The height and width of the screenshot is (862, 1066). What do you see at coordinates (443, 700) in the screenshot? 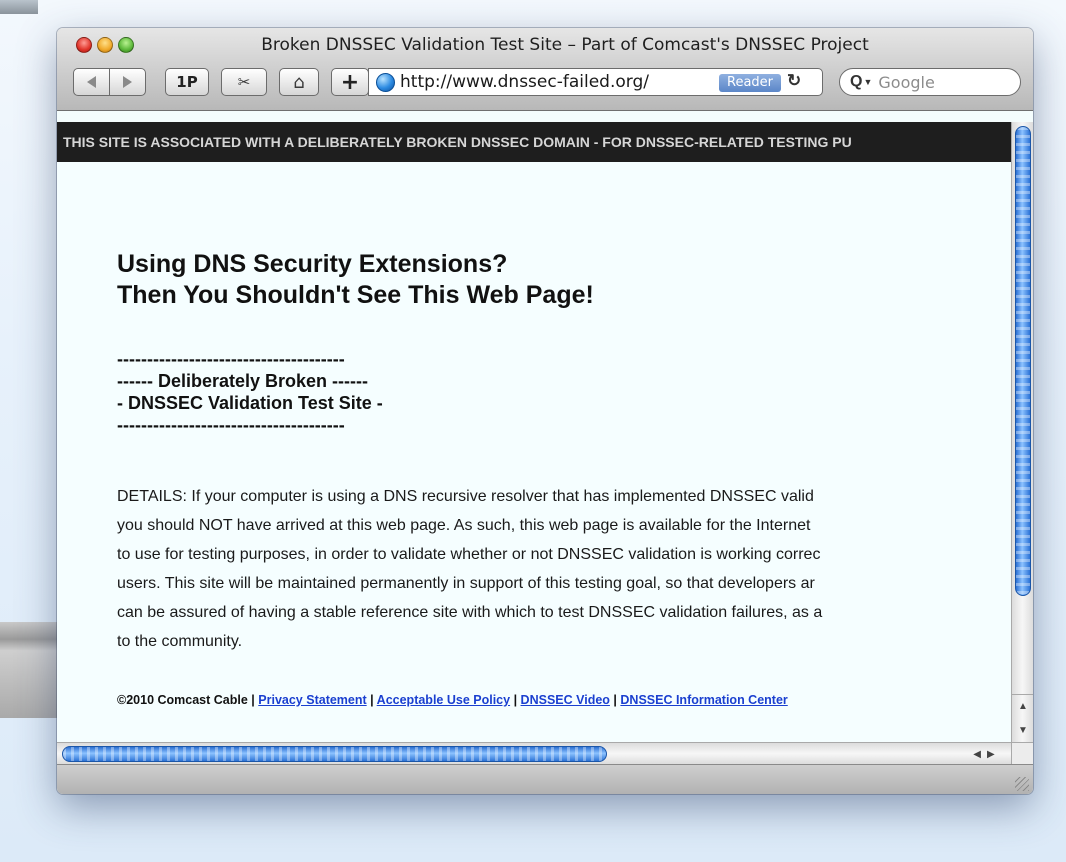
I see `acceptable-use-policy-link: Acceptable Use Policy` at bounding box center [443, 700].